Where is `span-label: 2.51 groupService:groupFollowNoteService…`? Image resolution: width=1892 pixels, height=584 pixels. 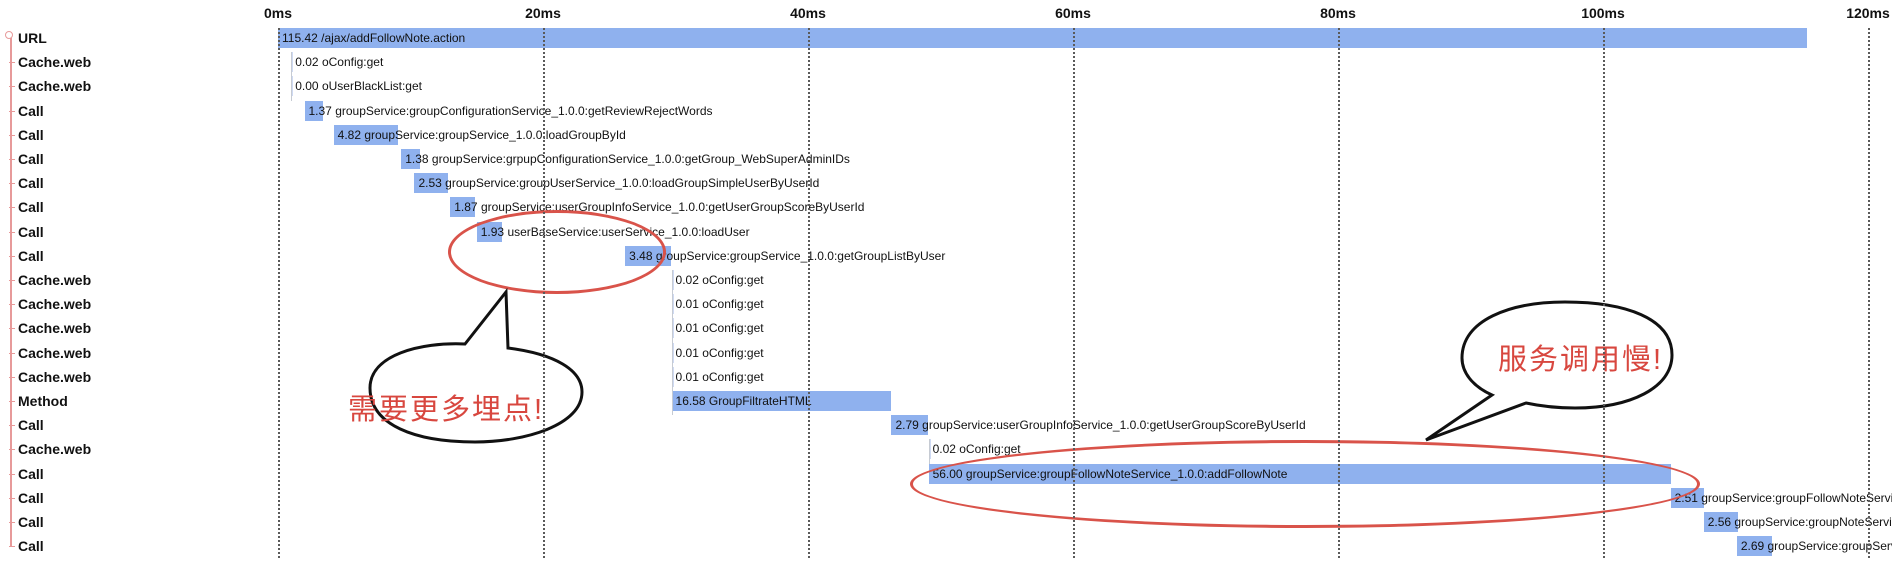 span-label: 2.51 groupService:groupFollowNoteService… is located at coordinates (1783, 497).